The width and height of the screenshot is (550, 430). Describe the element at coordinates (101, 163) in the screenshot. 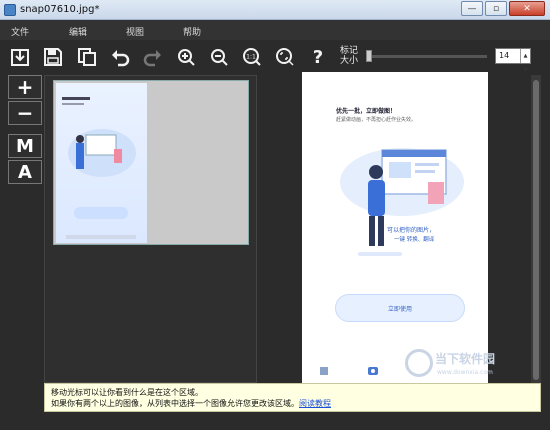

I see `thumbnail-image` at that location.